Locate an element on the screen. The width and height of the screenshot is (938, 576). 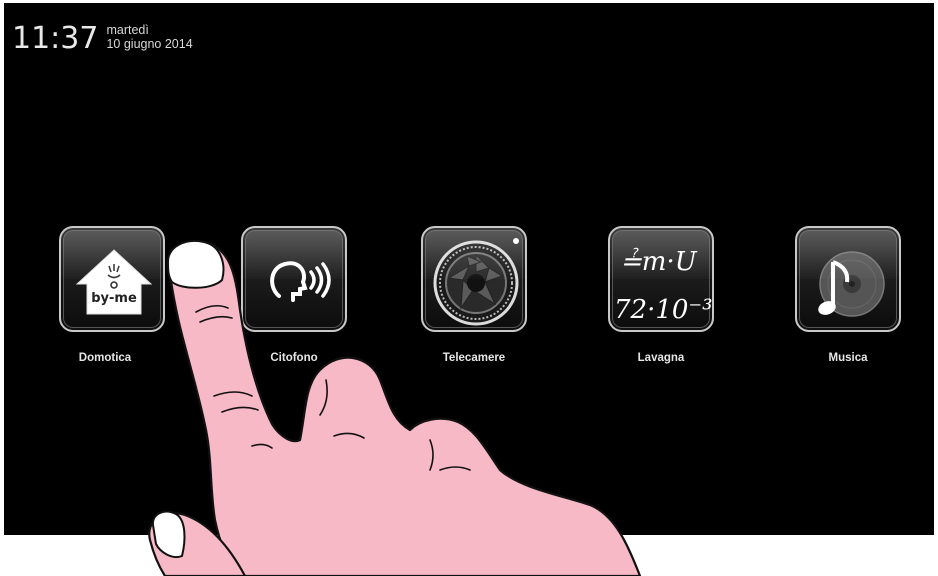
domotica-logo-text: by-me is located at coordinates (114, 298).